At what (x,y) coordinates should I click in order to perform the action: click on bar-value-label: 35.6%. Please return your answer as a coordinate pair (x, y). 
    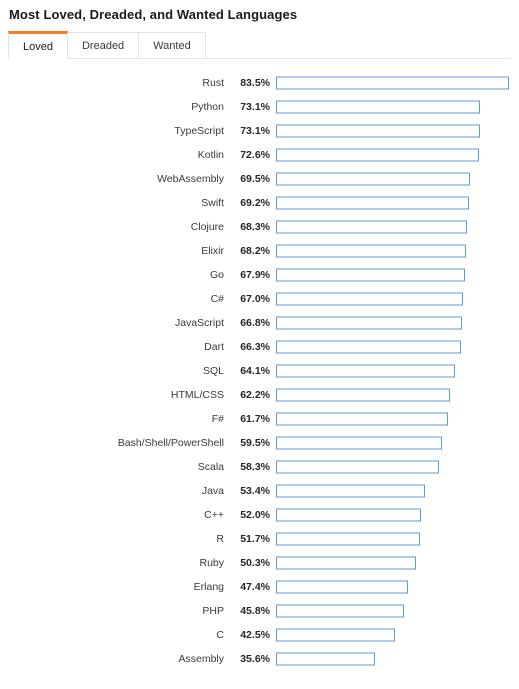
    Looking at the image, I should click on (255, 659).